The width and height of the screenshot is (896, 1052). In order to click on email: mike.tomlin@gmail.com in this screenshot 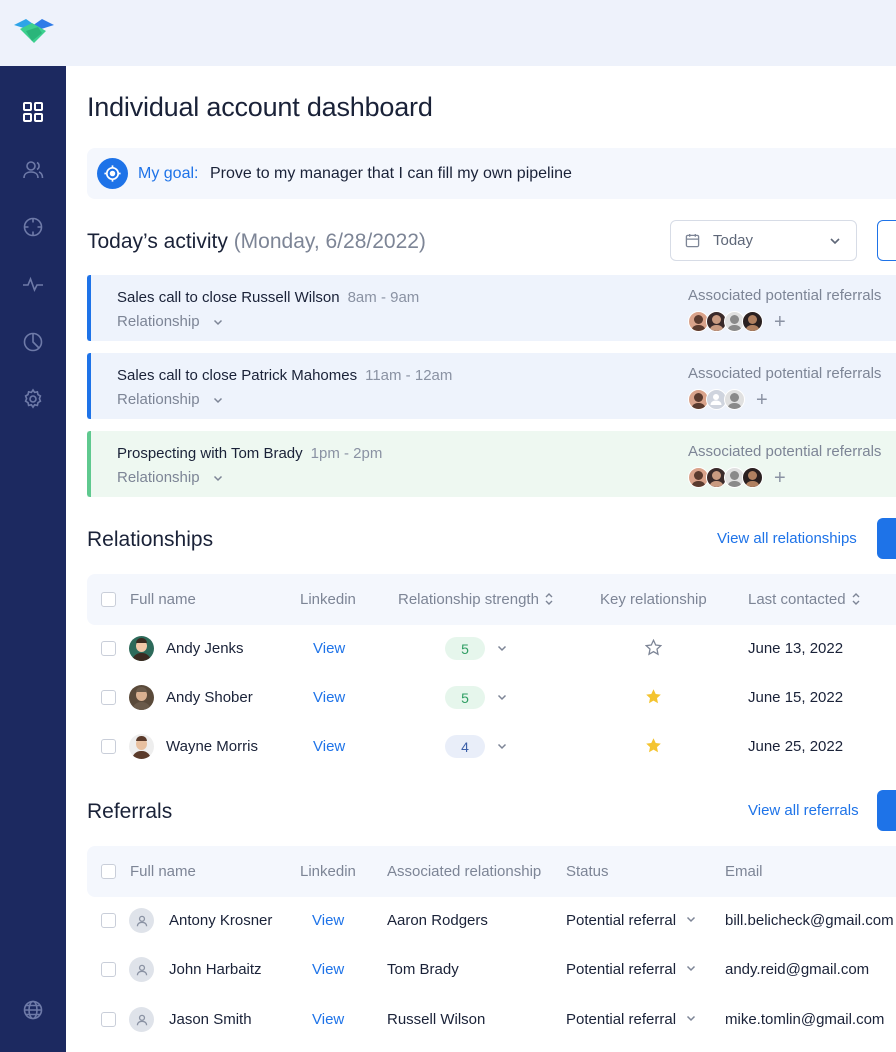, I will do `click(805, 1019)`.